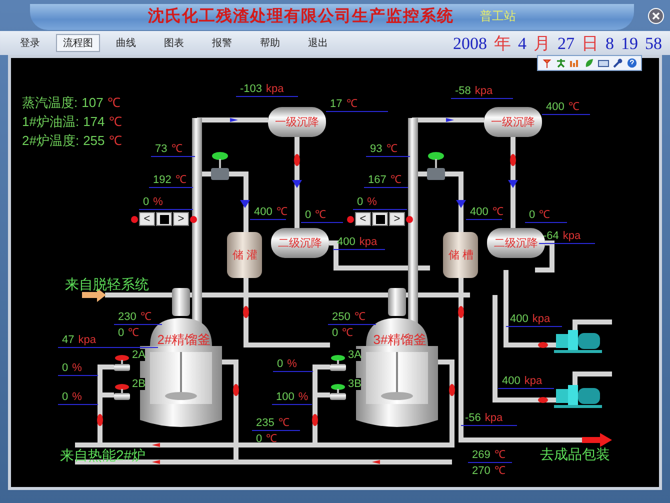  Describe the element at coordinates (68, 340) in the screenshot. I see `reading-value: 47` at that location.